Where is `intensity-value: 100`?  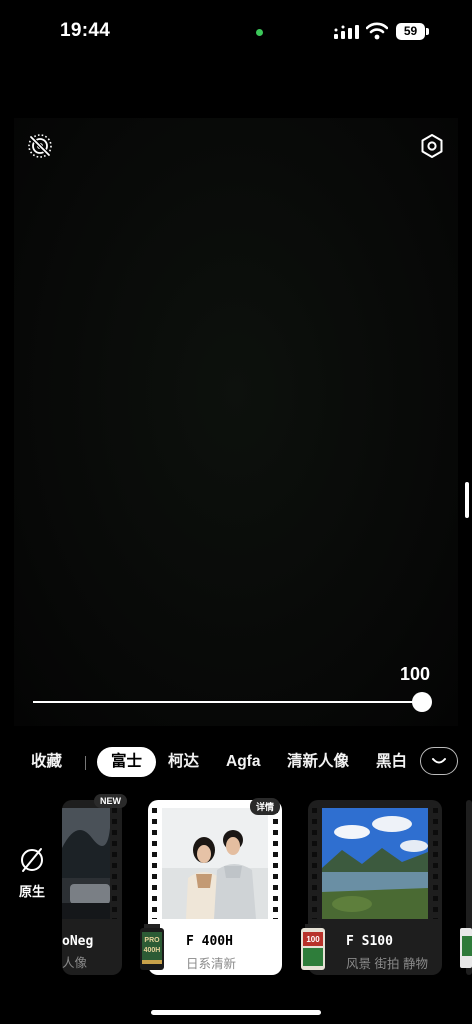
intensity-value: 100 is located at coordinates (415, 674).